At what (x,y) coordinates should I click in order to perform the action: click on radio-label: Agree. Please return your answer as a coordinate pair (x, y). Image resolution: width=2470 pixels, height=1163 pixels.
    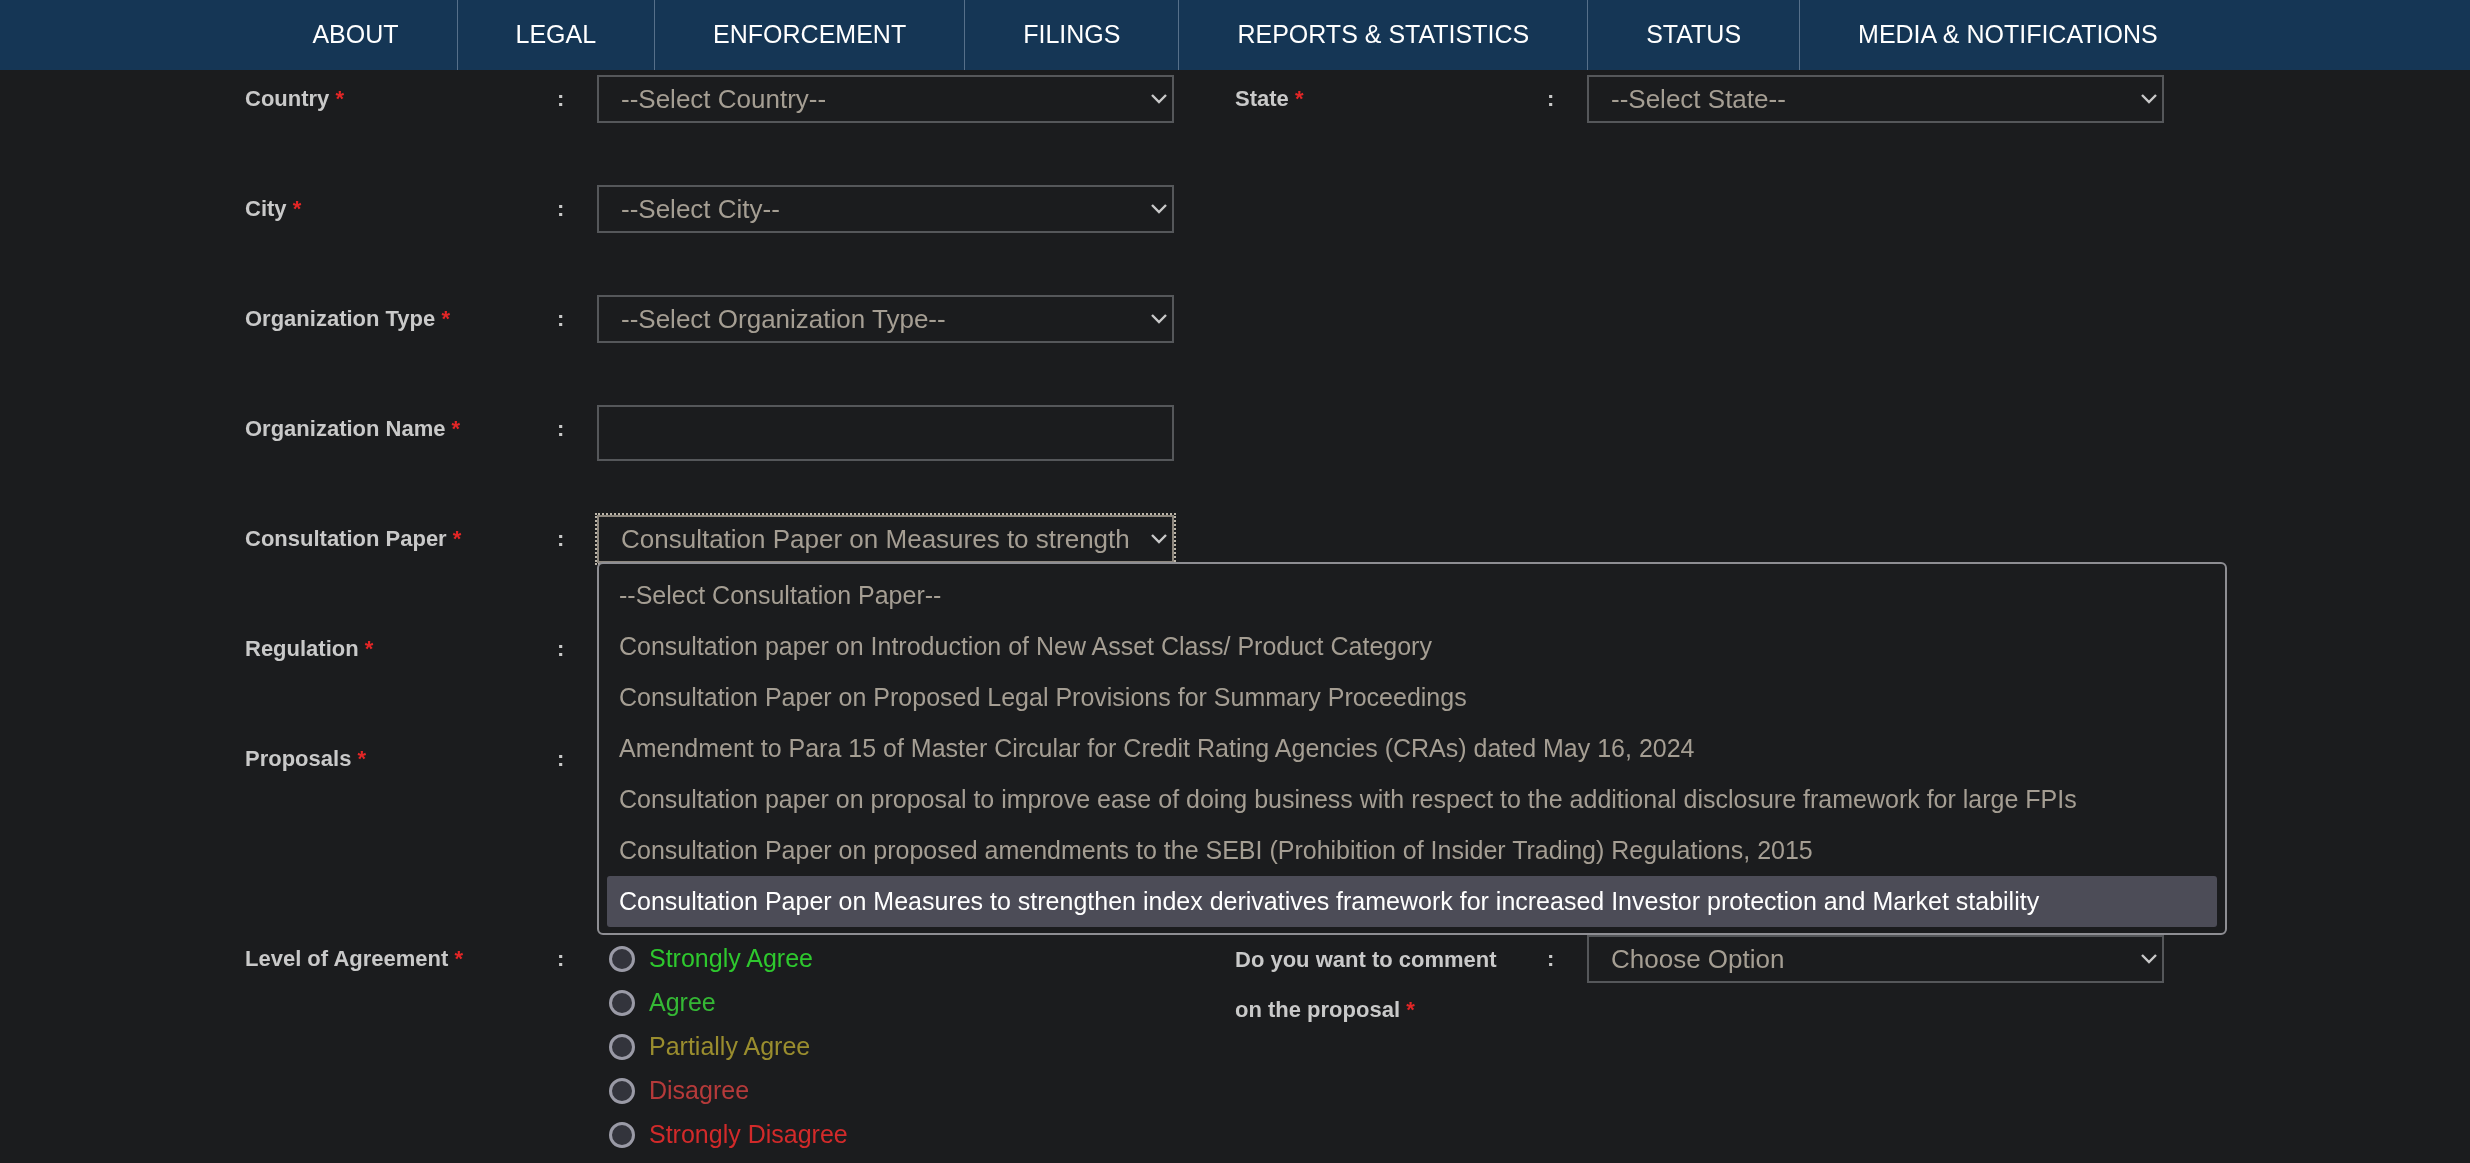
    Looking at the image, I should click on (682, 1003).